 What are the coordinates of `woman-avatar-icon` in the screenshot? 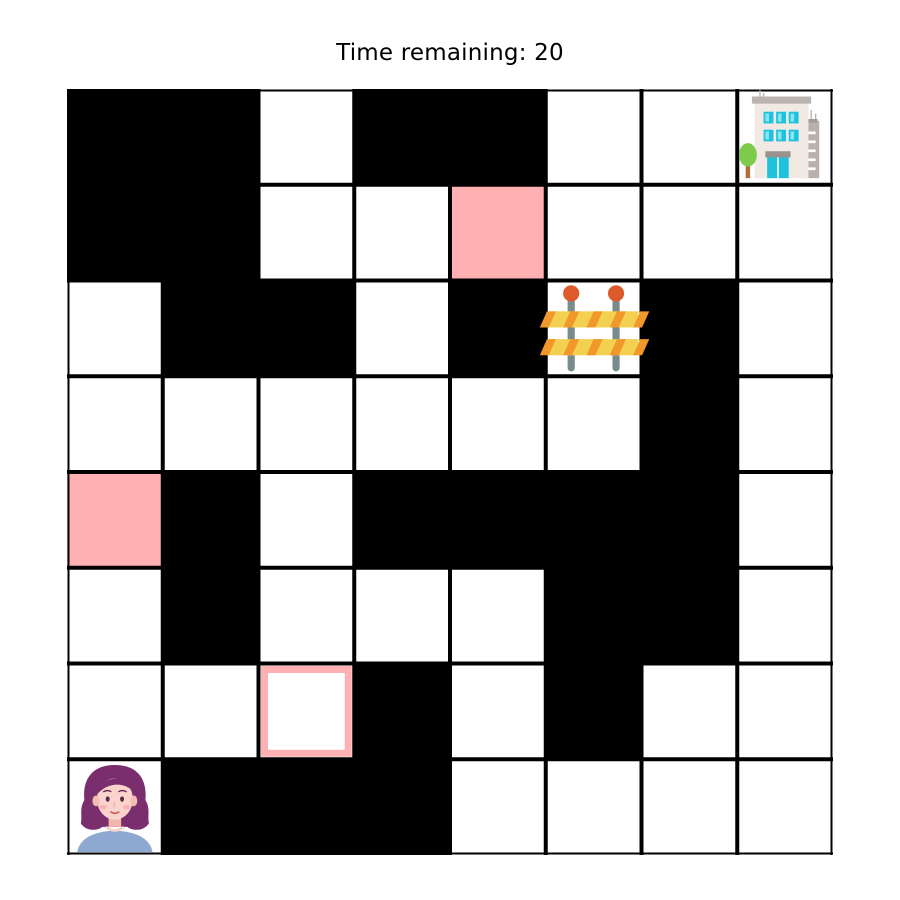 It's located at (115, 808).